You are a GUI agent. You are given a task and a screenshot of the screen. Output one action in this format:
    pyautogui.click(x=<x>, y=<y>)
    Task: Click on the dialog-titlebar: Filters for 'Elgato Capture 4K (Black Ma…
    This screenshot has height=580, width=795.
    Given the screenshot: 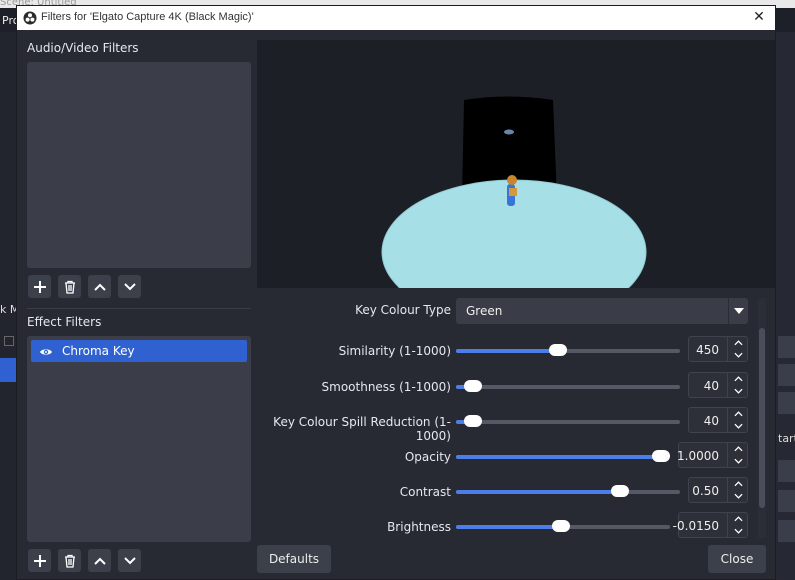 What is the action you would take?
    pyautogui.click(x=396, y=18)
    